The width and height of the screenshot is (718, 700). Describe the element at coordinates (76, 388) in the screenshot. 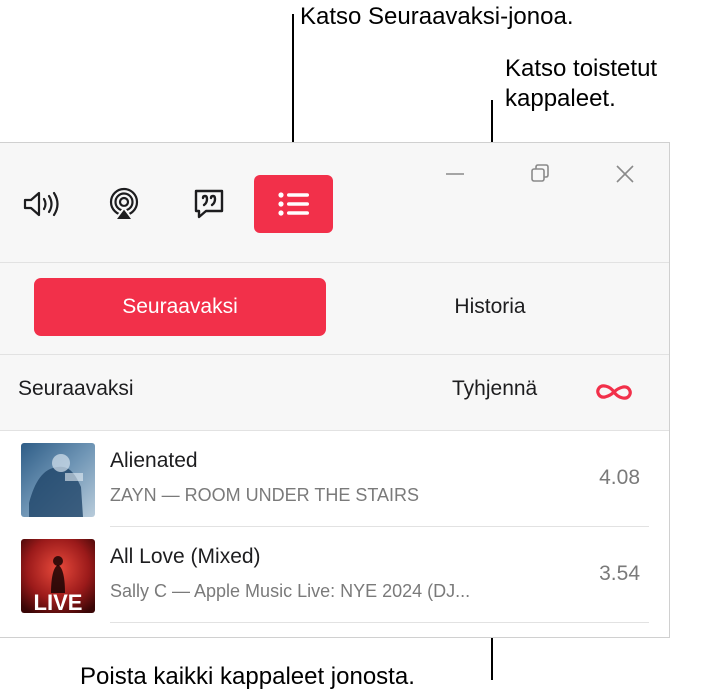

I see `queue-title: Seuraavaksi` at that location.